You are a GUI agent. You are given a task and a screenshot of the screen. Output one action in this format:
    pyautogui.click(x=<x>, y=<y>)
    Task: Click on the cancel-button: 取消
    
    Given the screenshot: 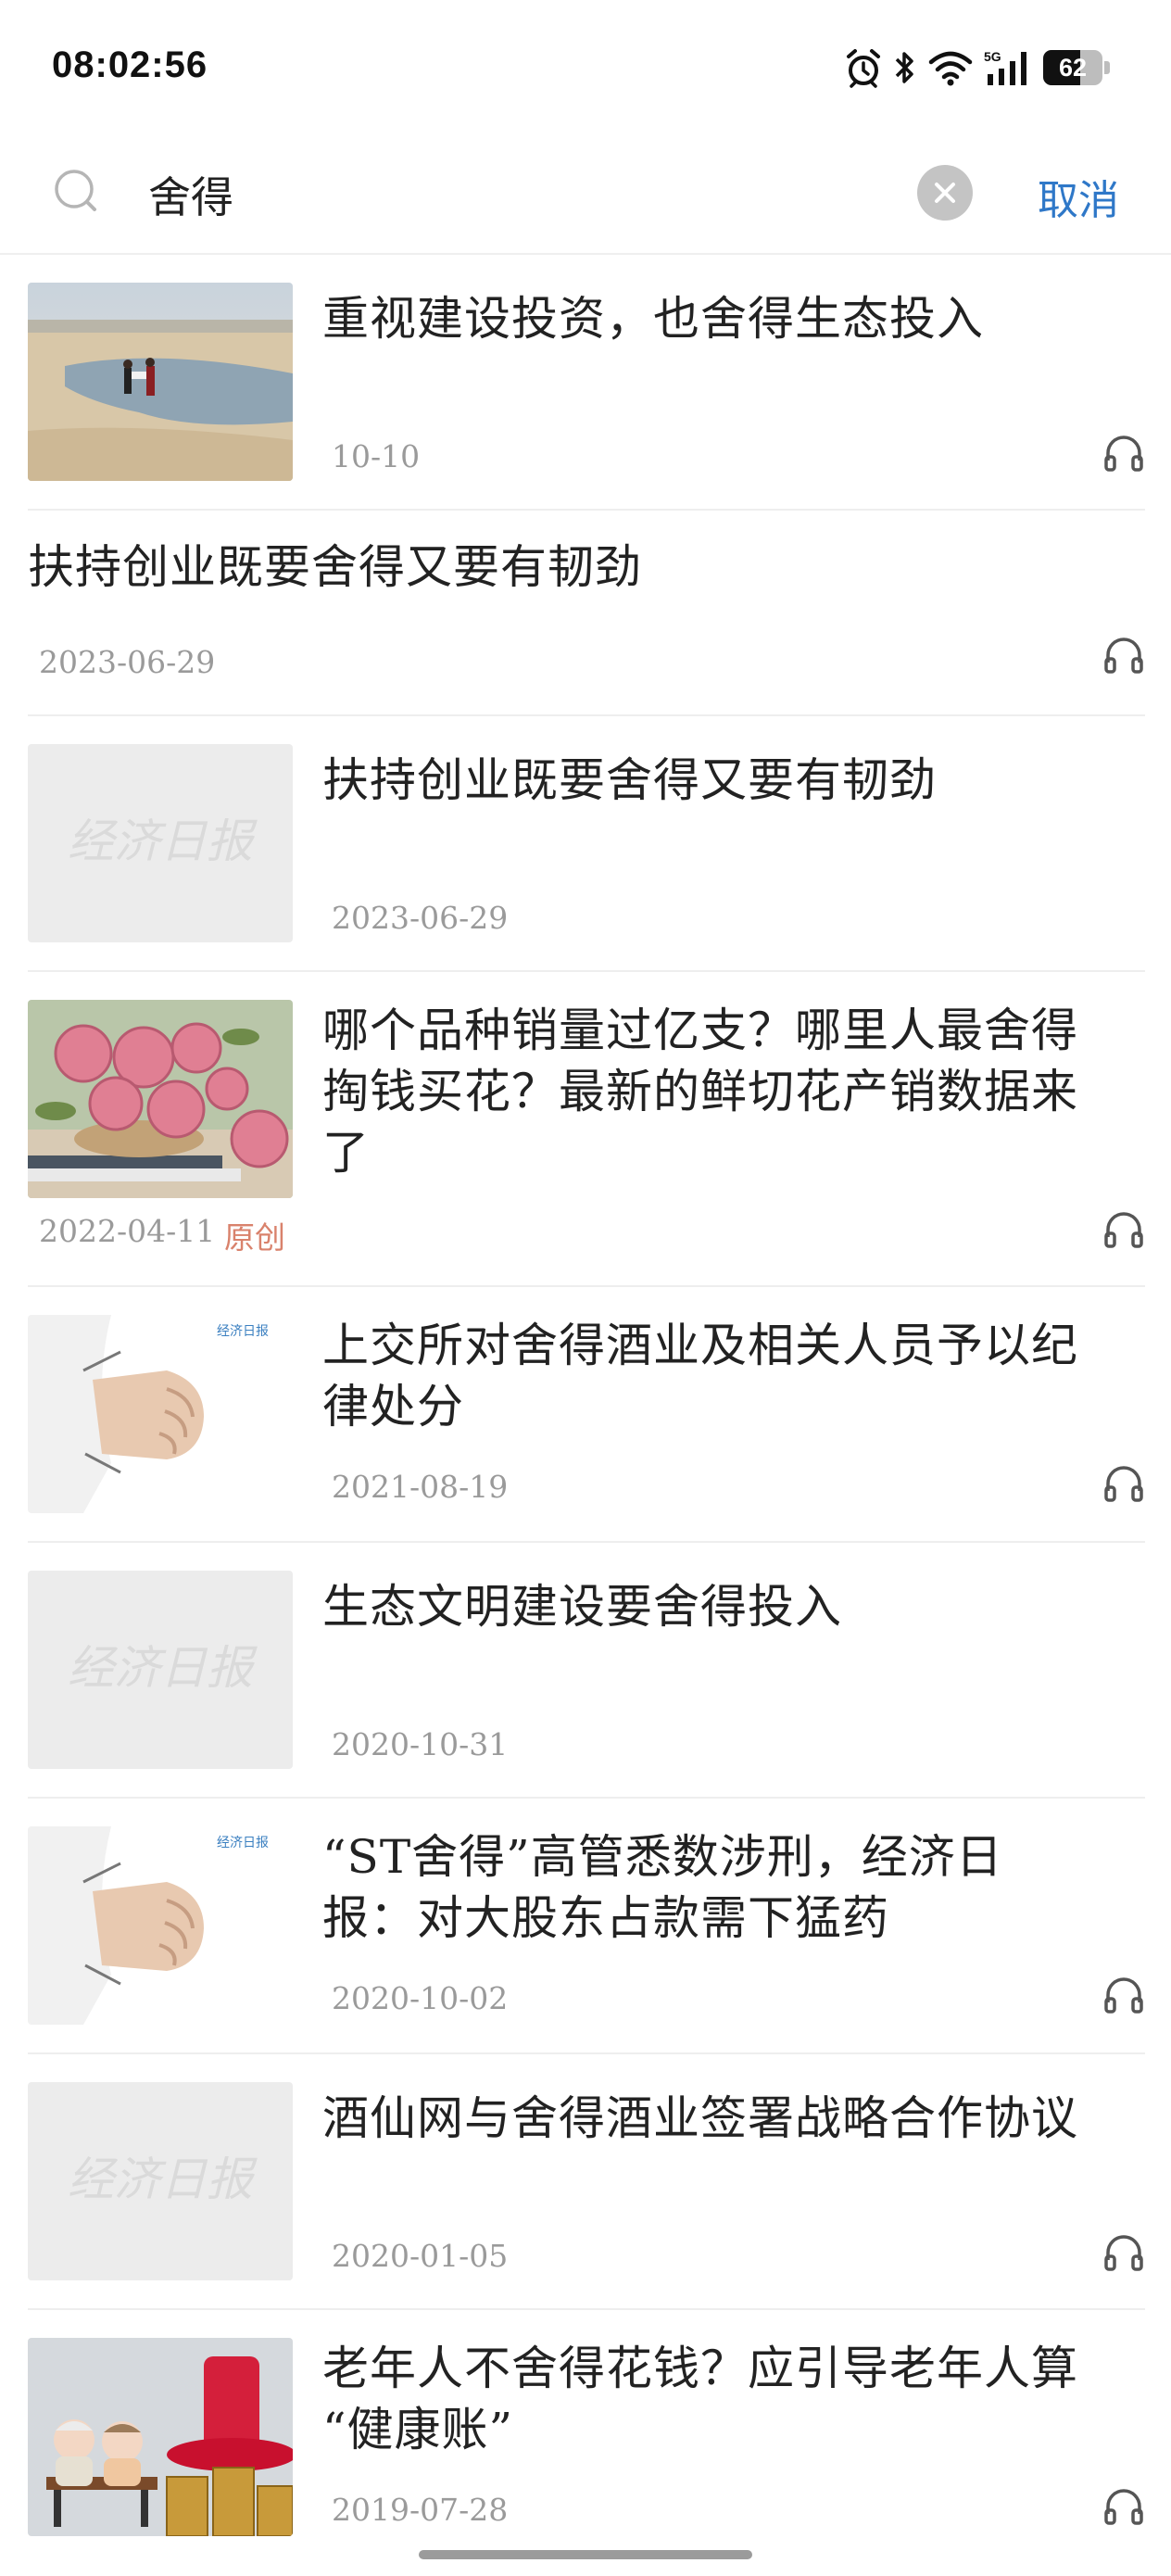 What is the action you would take?
    pyautogui.click(x=1079, y=197)
    